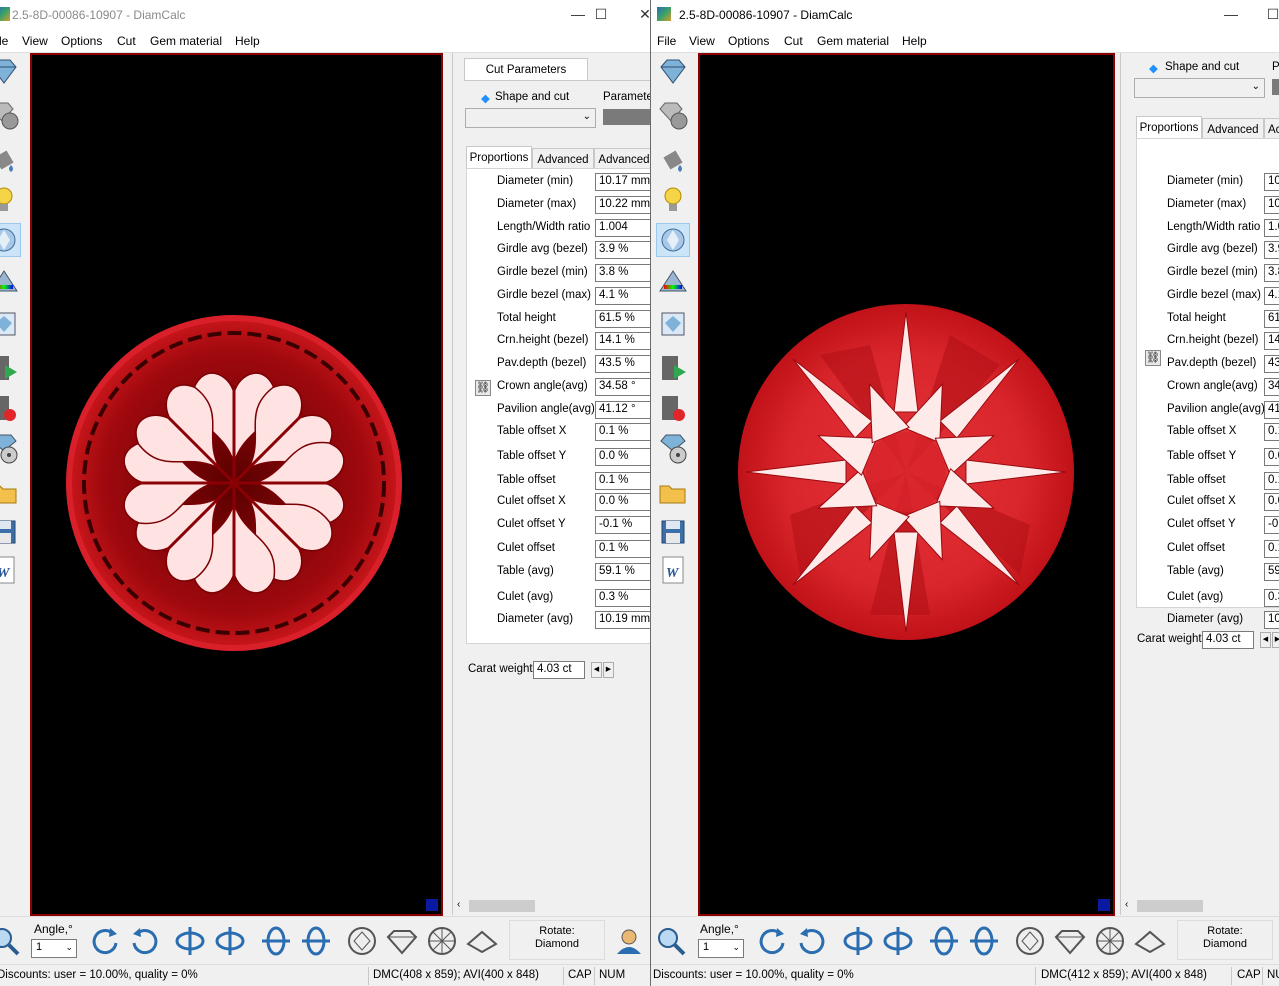 Image resolution: width=1279 pixels, height=986 pixels. Describe the element at coordinates (10, 408) in the screenshot. I see `record-icon` at that location.